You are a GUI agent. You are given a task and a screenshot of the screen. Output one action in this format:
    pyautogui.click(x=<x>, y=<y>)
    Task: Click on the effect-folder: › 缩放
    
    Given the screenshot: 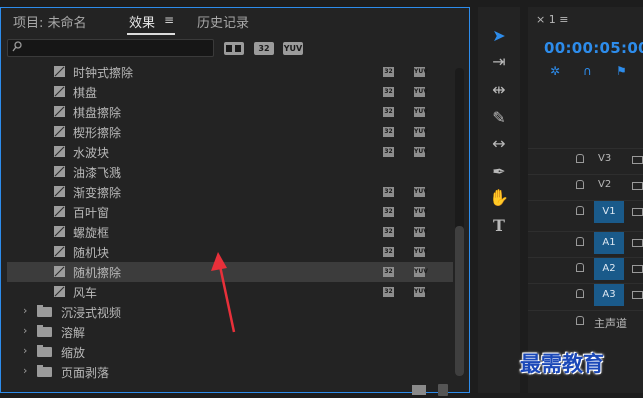 What is the action you would take?
    pyautogui.click(x=230, y=352)
    